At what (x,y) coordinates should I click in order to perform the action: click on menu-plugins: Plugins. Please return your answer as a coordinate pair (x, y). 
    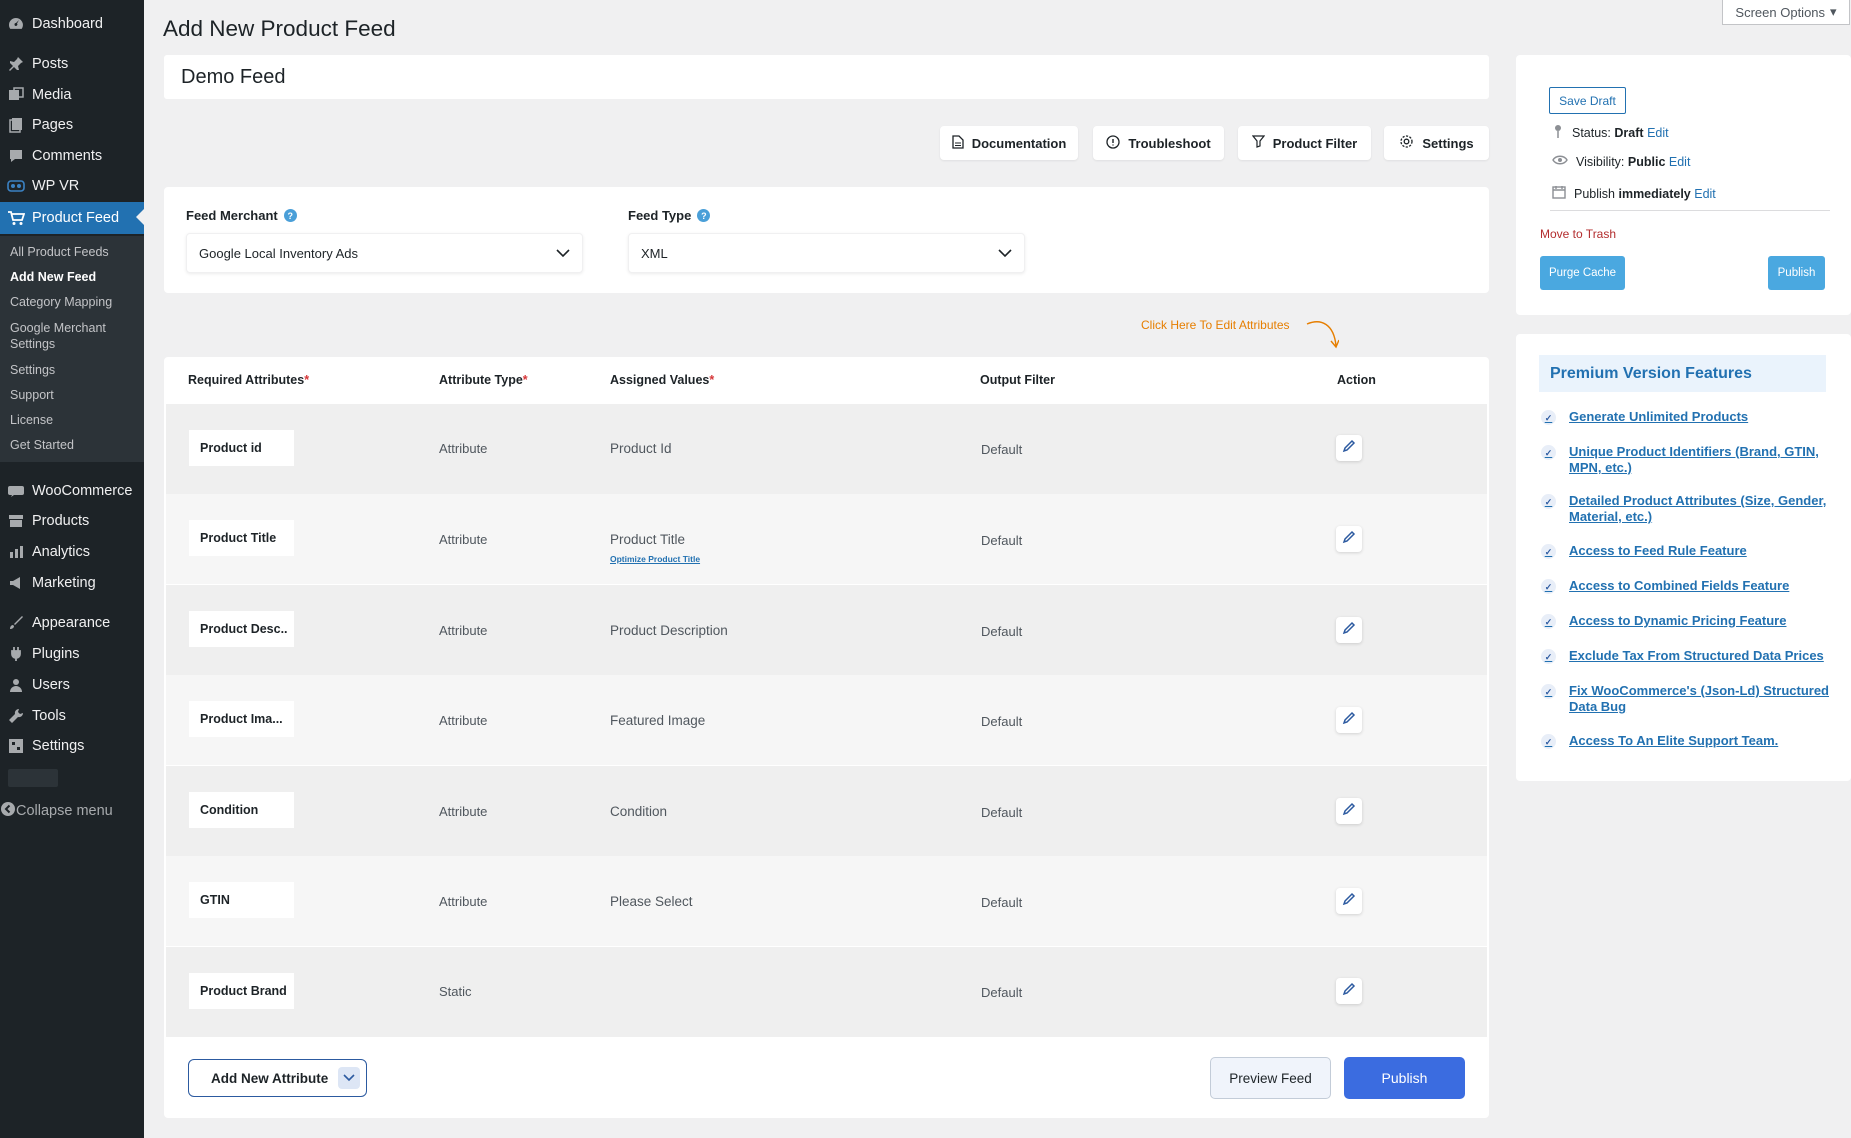
    Looking at the image, I should click on (72, 654).